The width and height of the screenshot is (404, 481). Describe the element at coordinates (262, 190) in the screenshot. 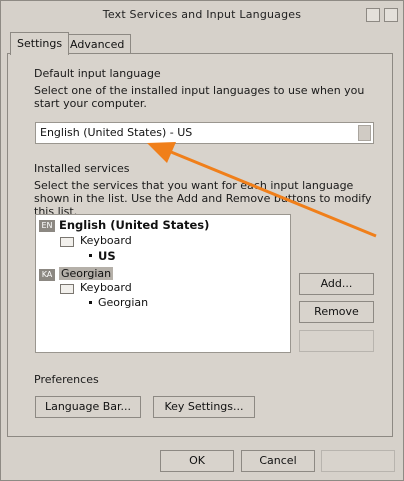

I see `annotation-arrow-icon` at that location.